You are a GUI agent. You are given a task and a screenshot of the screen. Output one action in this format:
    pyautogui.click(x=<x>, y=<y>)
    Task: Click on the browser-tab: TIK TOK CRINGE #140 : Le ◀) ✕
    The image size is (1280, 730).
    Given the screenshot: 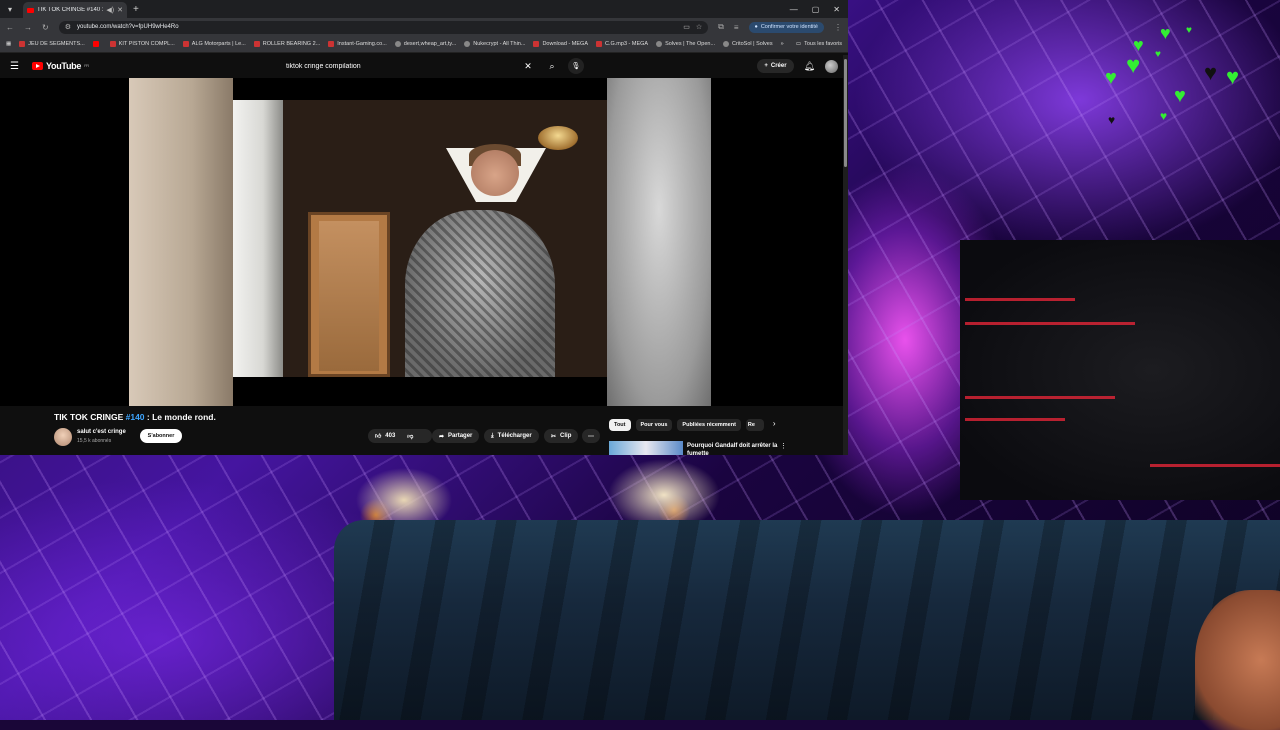 What is the action you would take?
    pyautogui.click(x=75, y=10)
    